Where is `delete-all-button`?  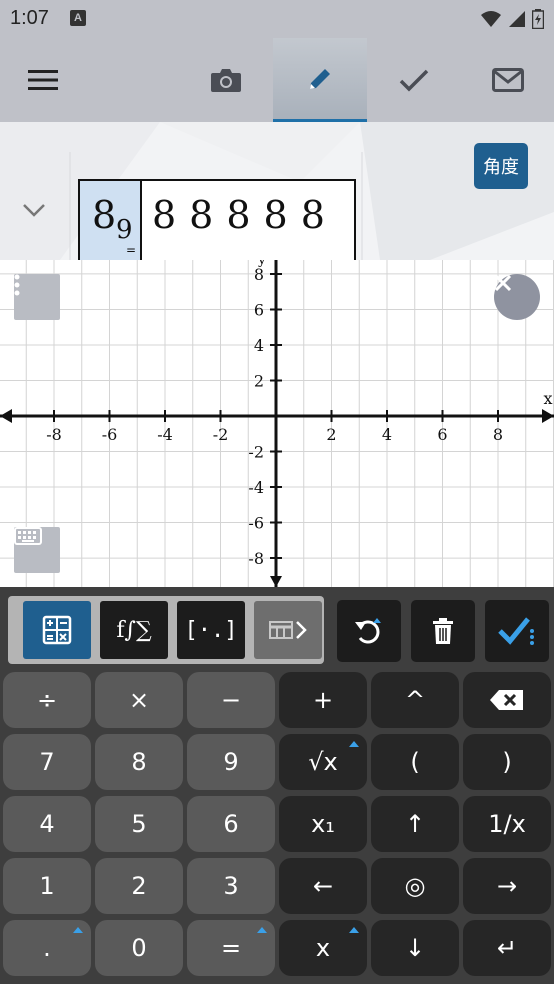
delete-all-button is located at coordinates (443, 631).